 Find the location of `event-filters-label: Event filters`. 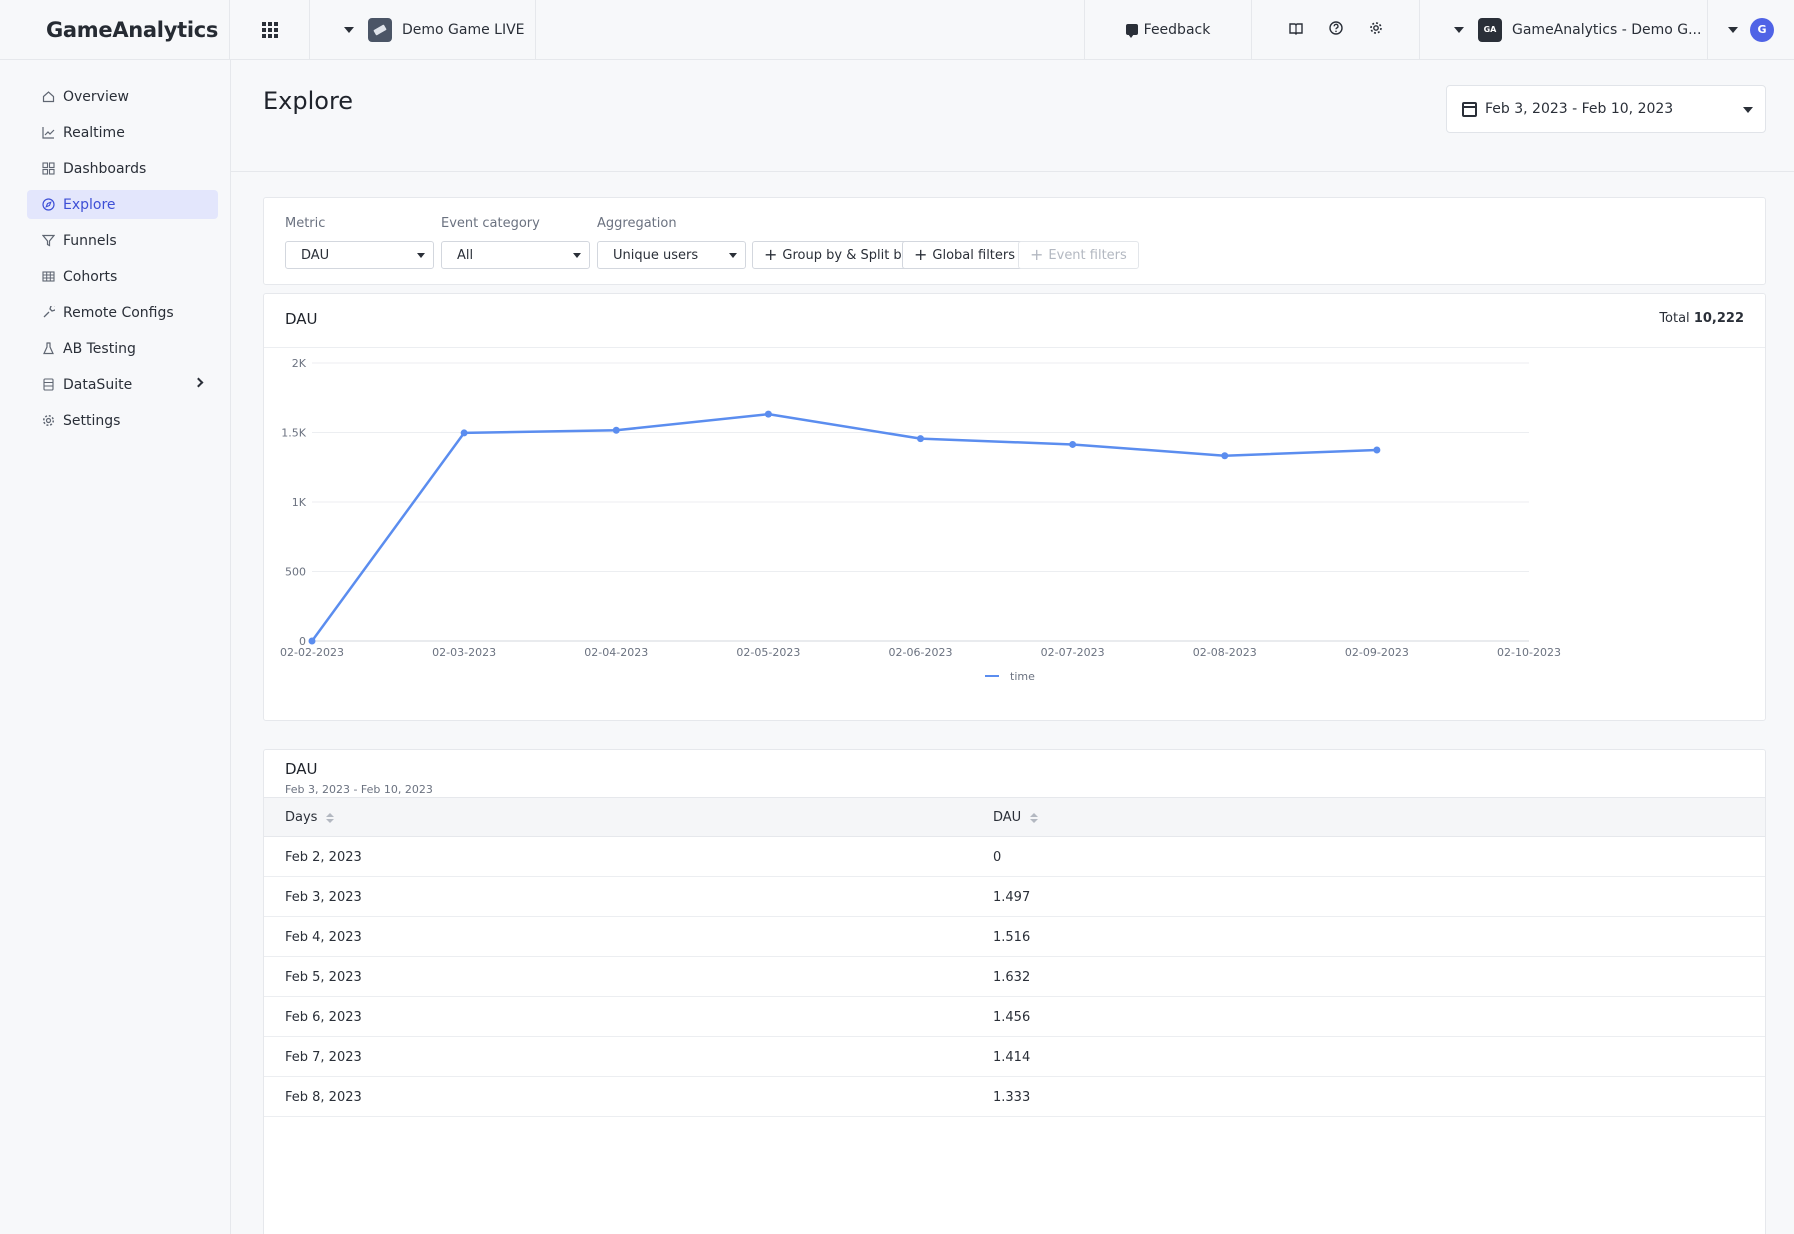

event-filters-label: Event filters is located at coordinates (1087, 255).